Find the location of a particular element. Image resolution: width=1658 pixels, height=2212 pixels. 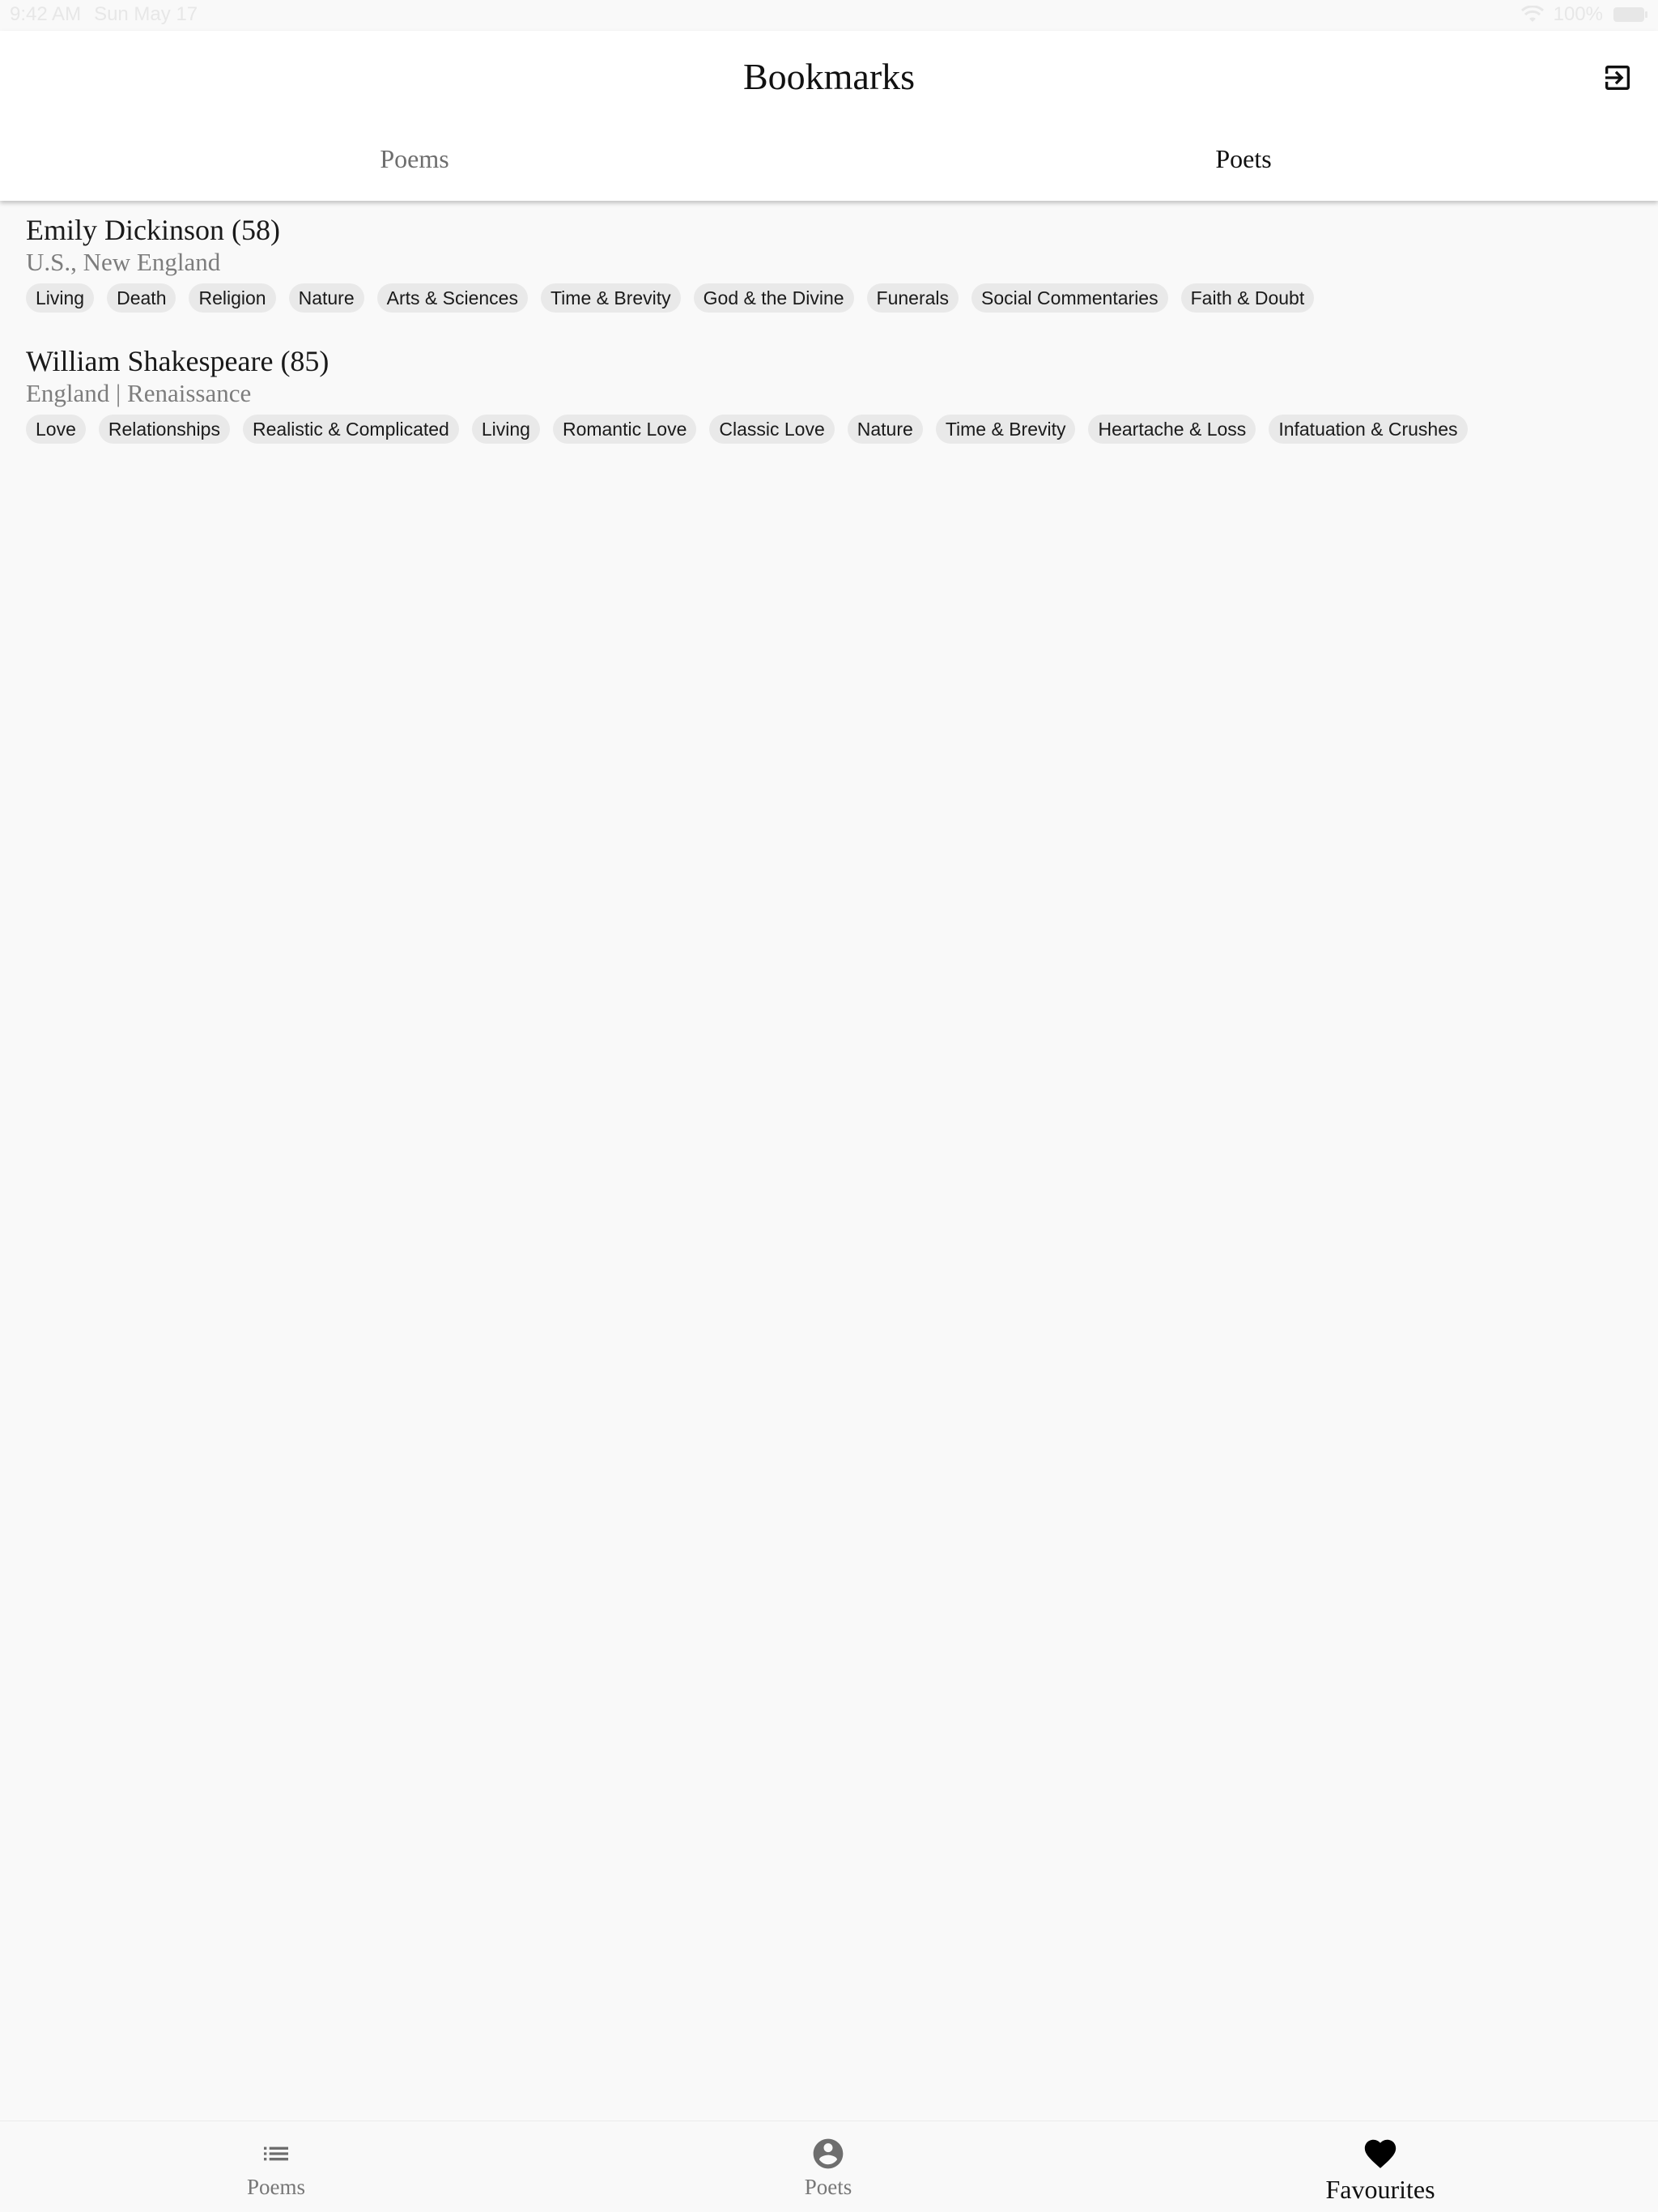

tag-chip: God & the Divine is located at coordinates (773, 298).